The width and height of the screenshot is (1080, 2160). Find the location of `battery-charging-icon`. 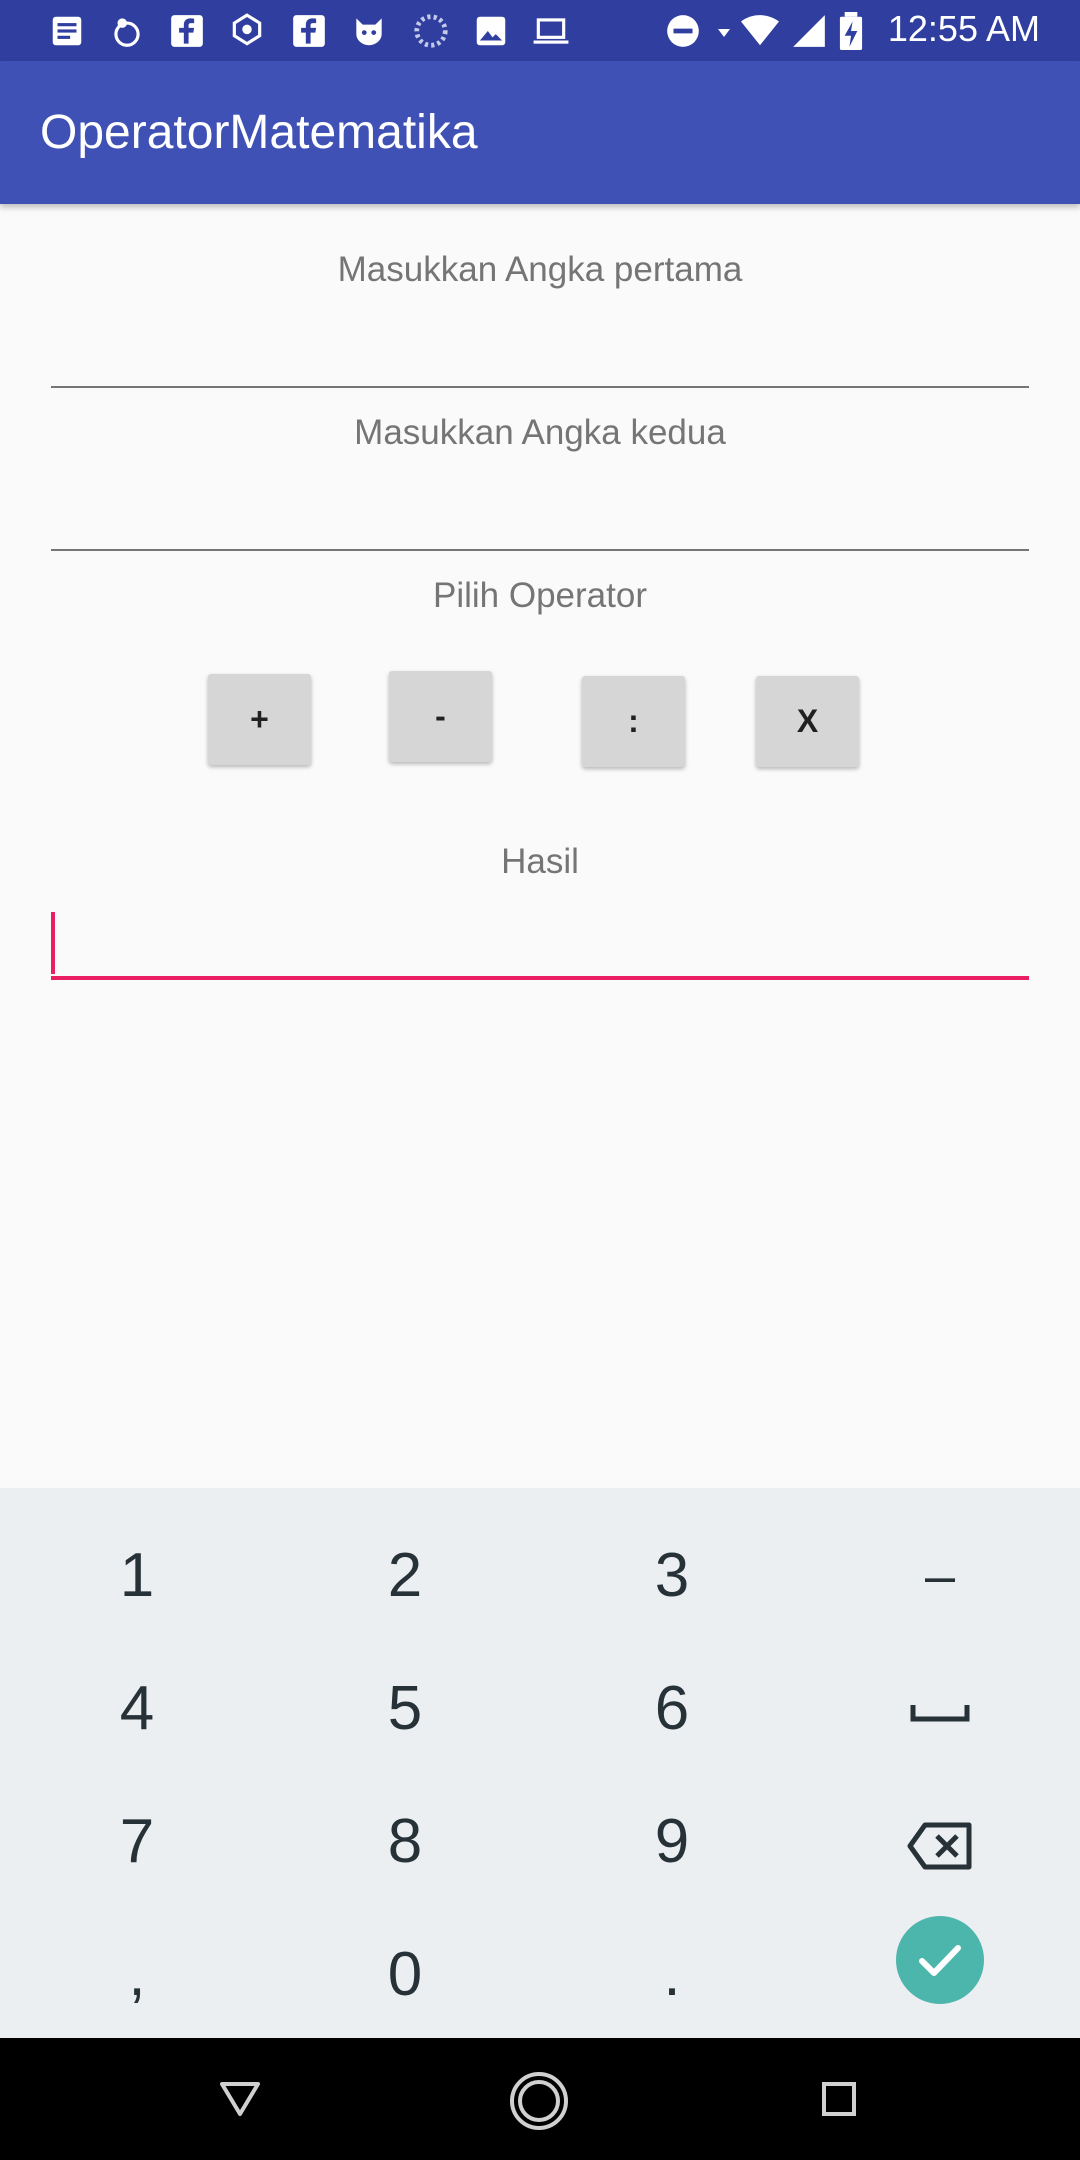

battery-charging-icon is located at coordinates (851, 31).